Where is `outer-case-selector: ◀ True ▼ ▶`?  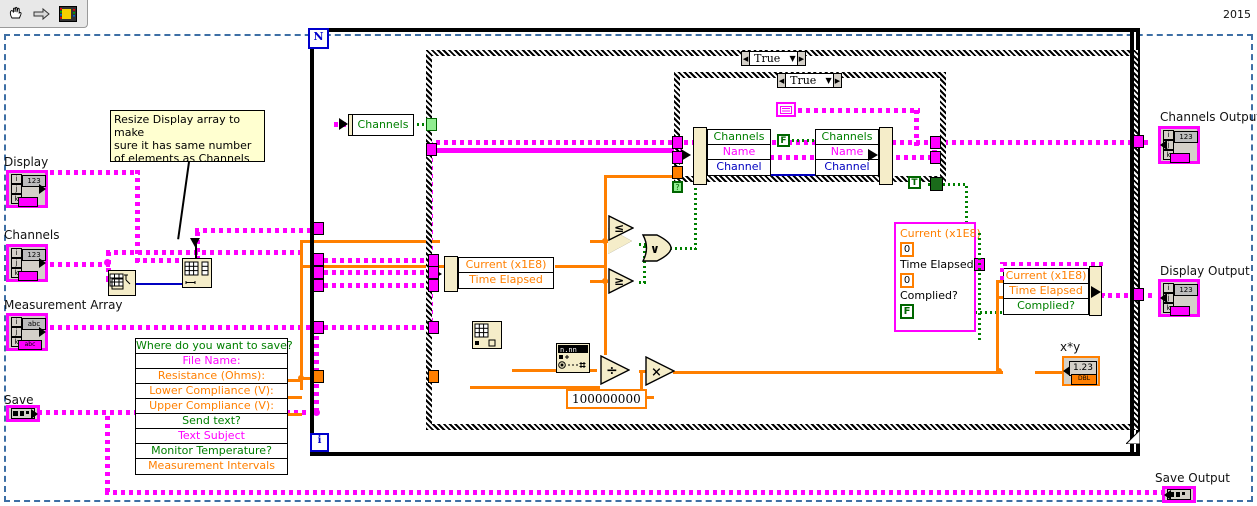 outer-case-selector: ◀ True ▼ ▶ is located at coordinates (773, 58).